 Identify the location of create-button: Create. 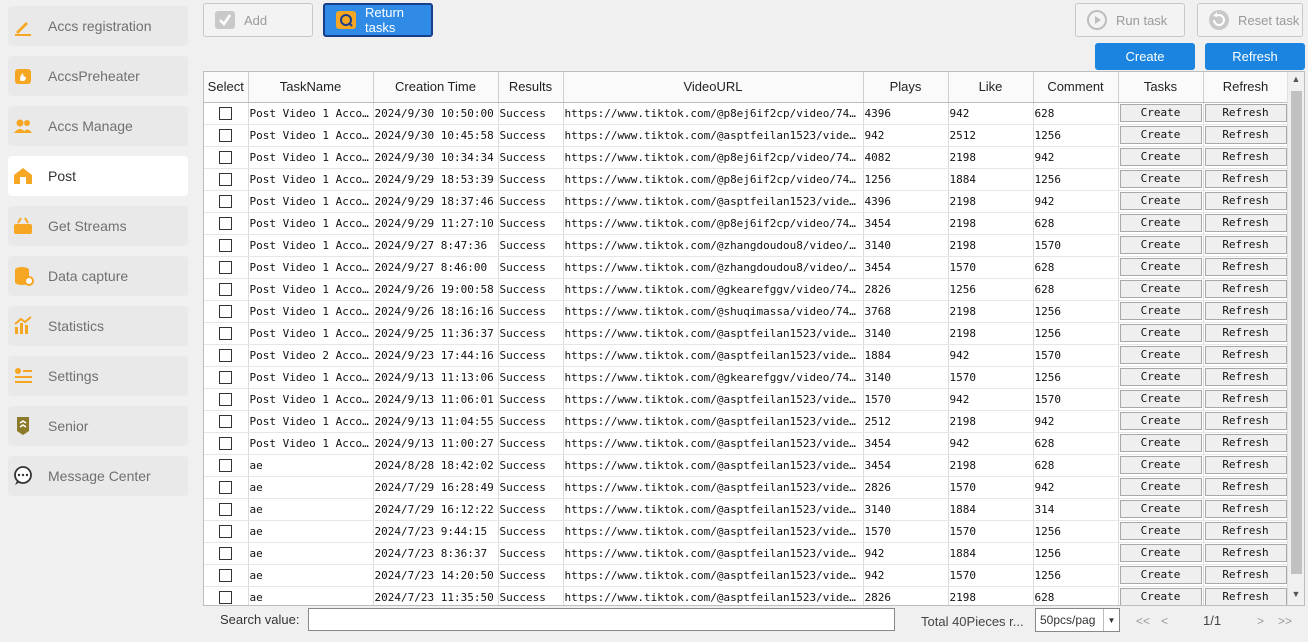
(1145, 56).